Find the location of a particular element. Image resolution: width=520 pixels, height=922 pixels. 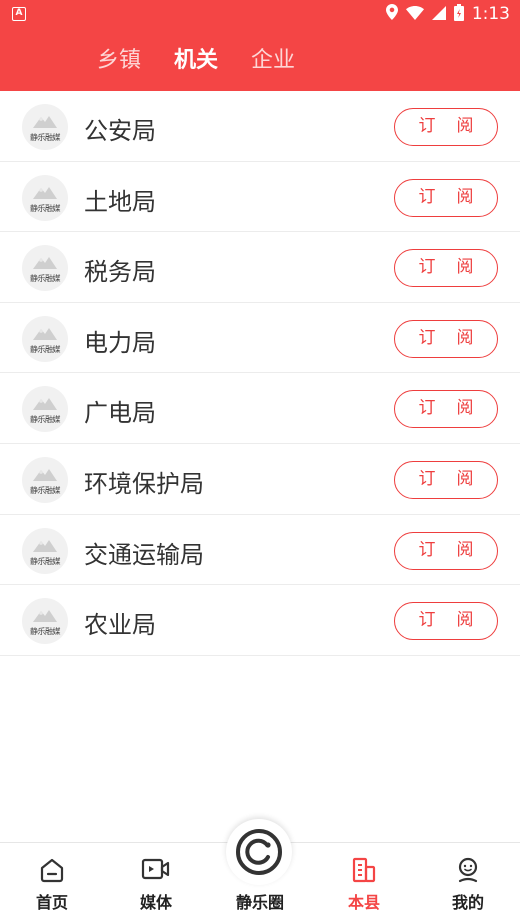

nav-mine-label: 我的 is located at coordinates (467, 902).